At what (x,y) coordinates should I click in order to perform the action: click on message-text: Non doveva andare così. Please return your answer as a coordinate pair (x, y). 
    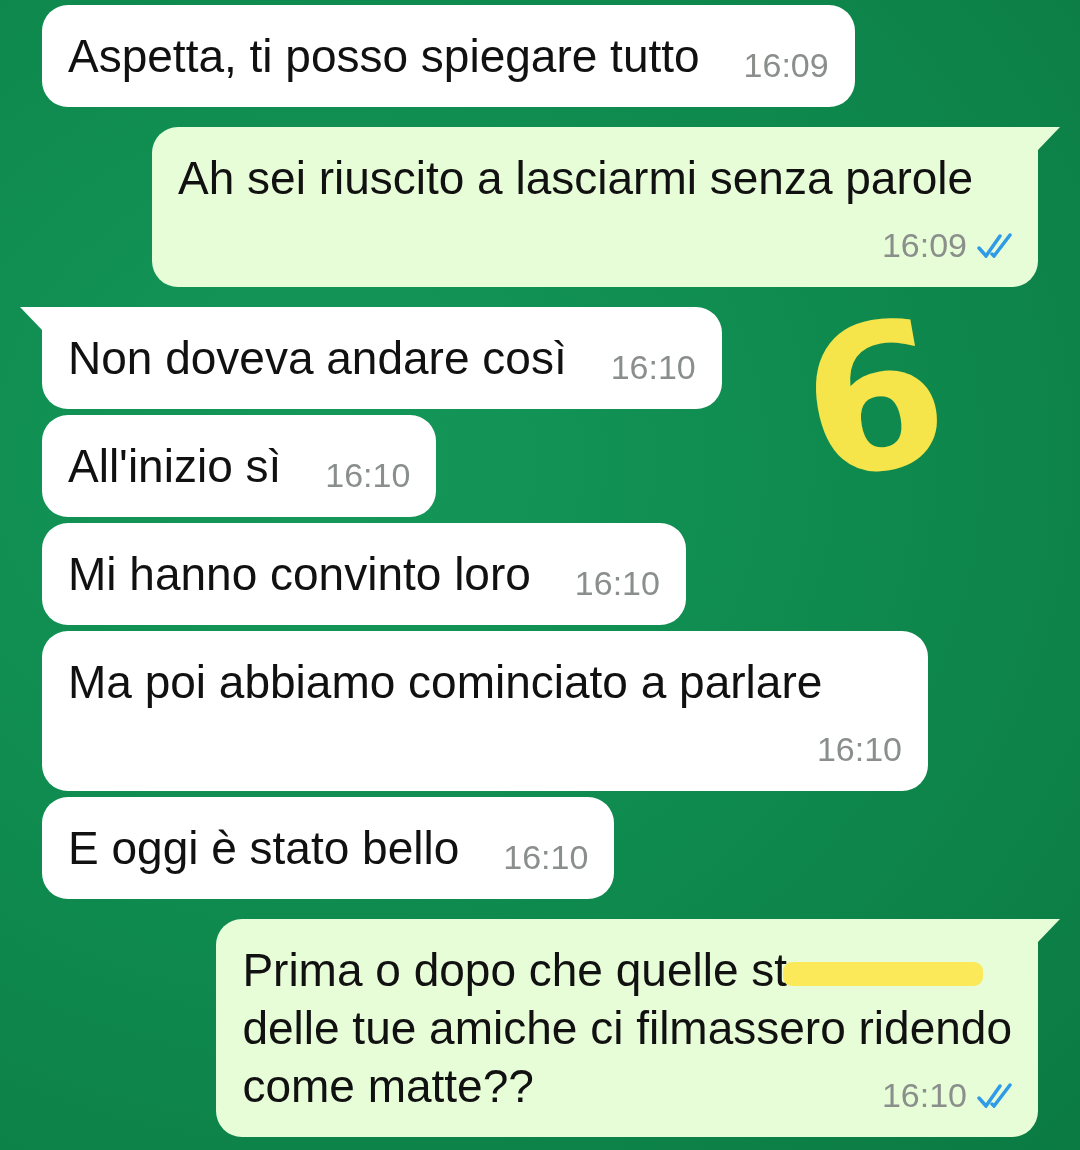
    Looking at the image, I should click on (317, 358).